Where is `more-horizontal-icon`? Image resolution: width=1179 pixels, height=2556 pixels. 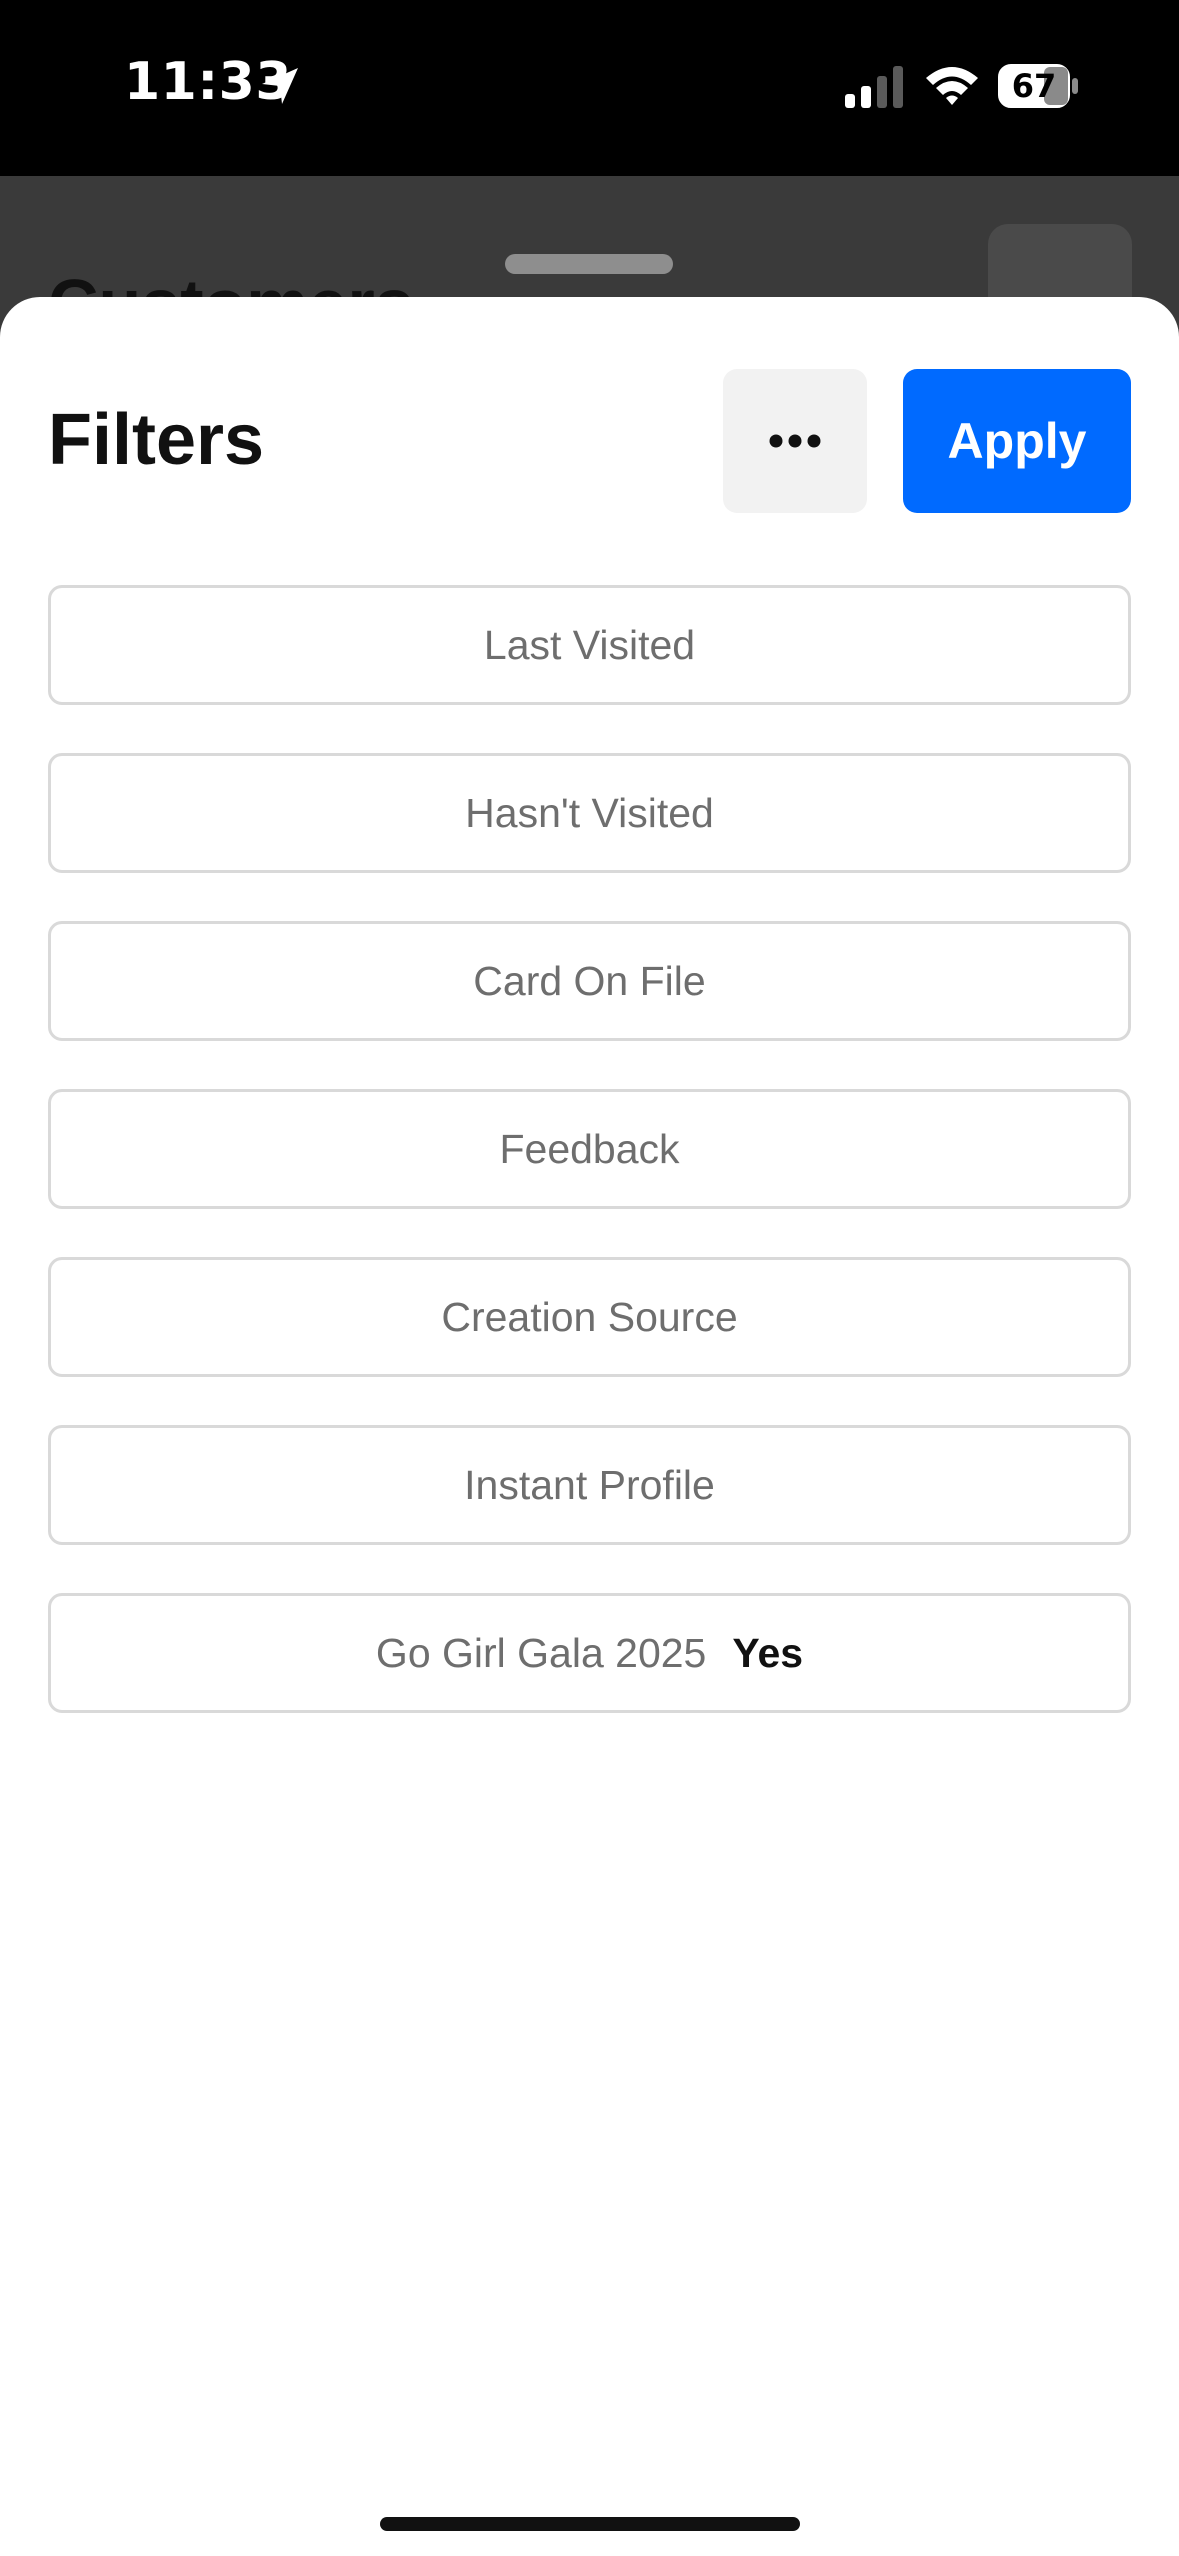
more-horizontal-icon is located at coordinates (795, 441).